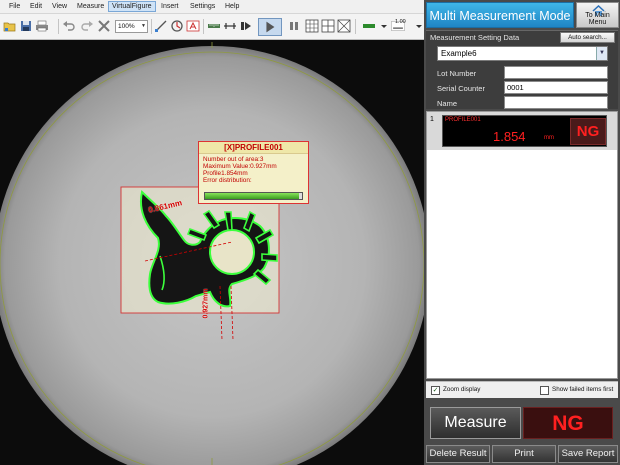  Describe the element at coordinates (457, 73) in the screenshot. I see `lot-number-label: Lot Number` at that location.